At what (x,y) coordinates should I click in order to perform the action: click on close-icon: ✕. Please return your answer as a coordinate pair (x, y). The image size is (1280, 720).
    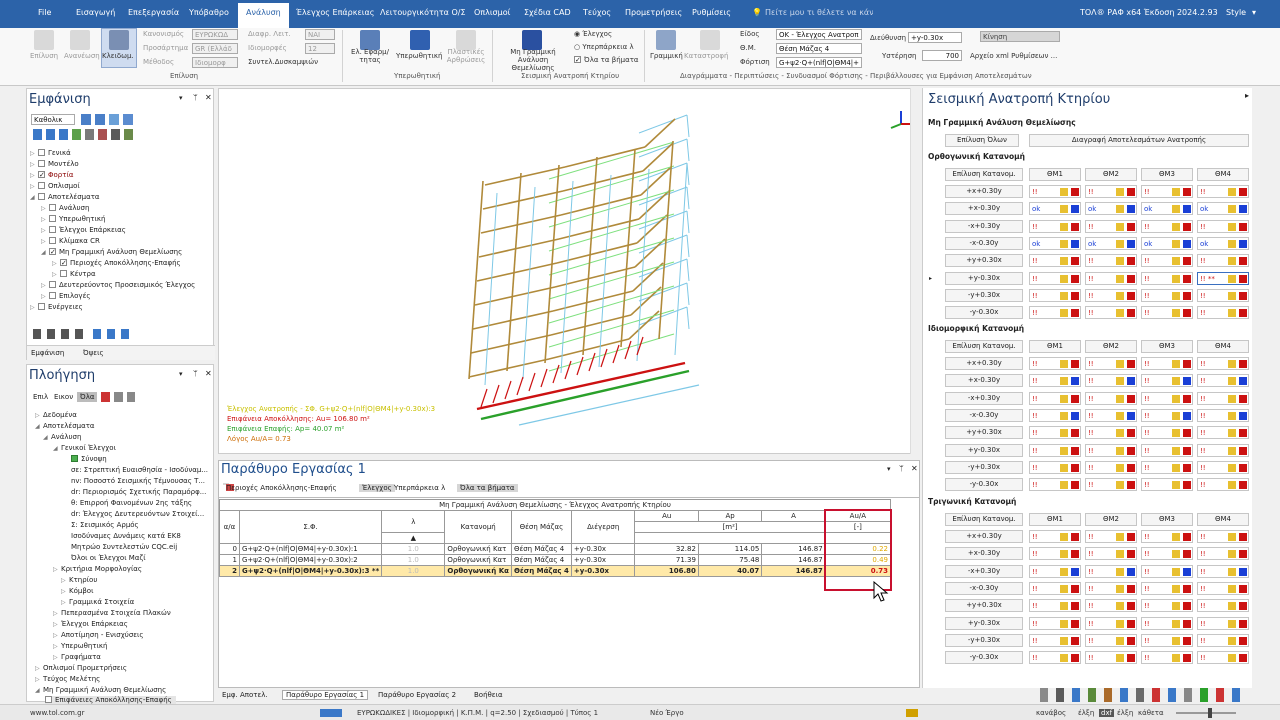
    Looking at the image, I should click on (914, 468).